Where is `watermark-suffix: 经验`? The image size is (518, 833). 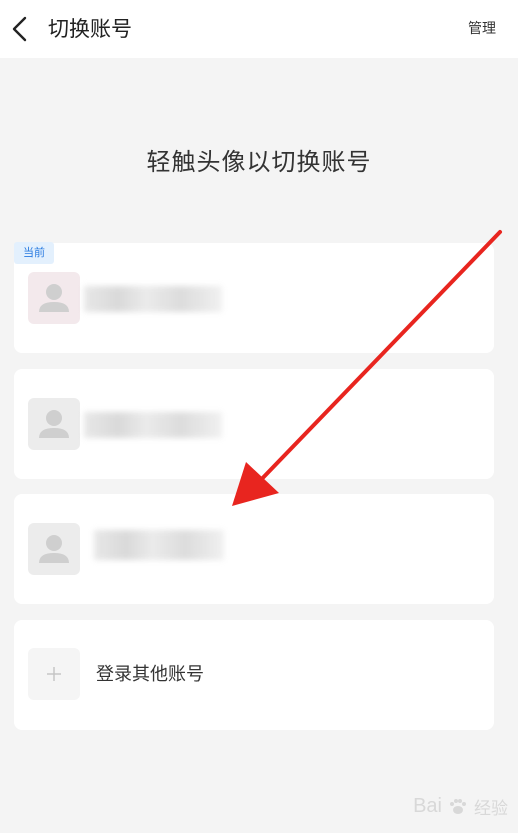
watermark-suffix: 经验 is located at coordinates (491, 808).